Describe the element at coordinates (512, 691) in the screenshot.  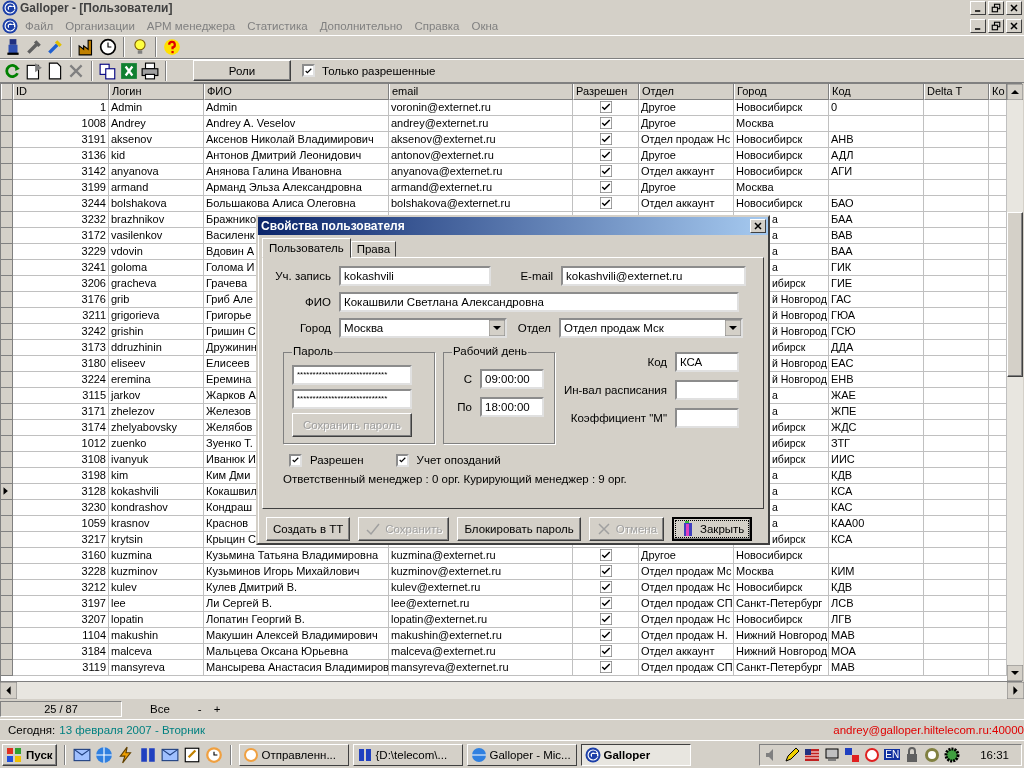
I see `horizontal-scrollbar` at that location.